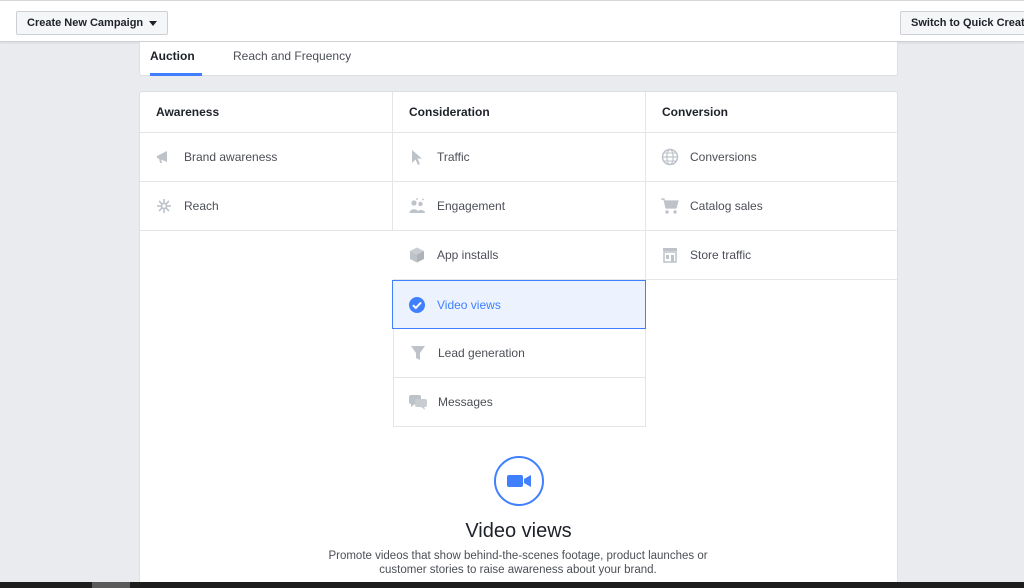  I want to click on tab-auction-label: Auction, so click(172, 56).